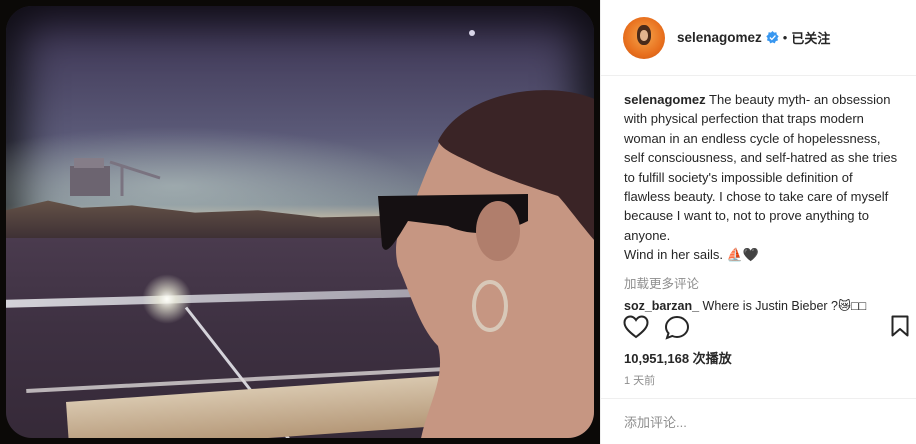  Describe the element at coordinates (810, 37) in the screenshot. I see `follow-status-button: 已关注` at that location.